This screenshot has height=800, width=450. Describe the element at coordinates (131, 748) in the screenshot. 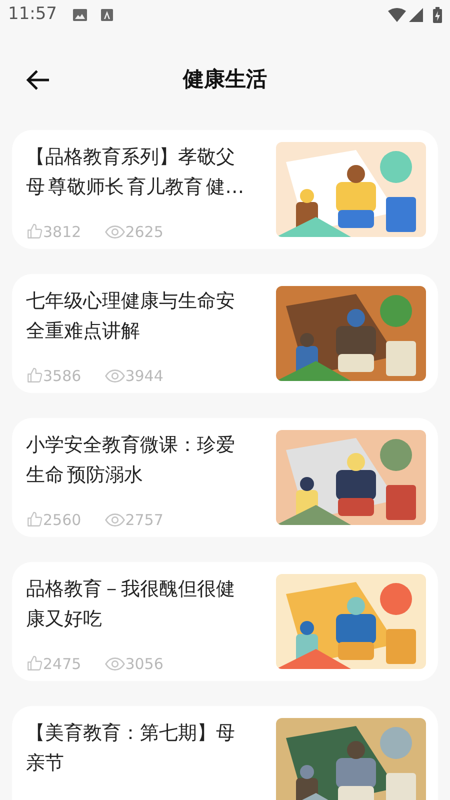

I see `article-title: 【美育教育：第七期】母亲节` at that location.